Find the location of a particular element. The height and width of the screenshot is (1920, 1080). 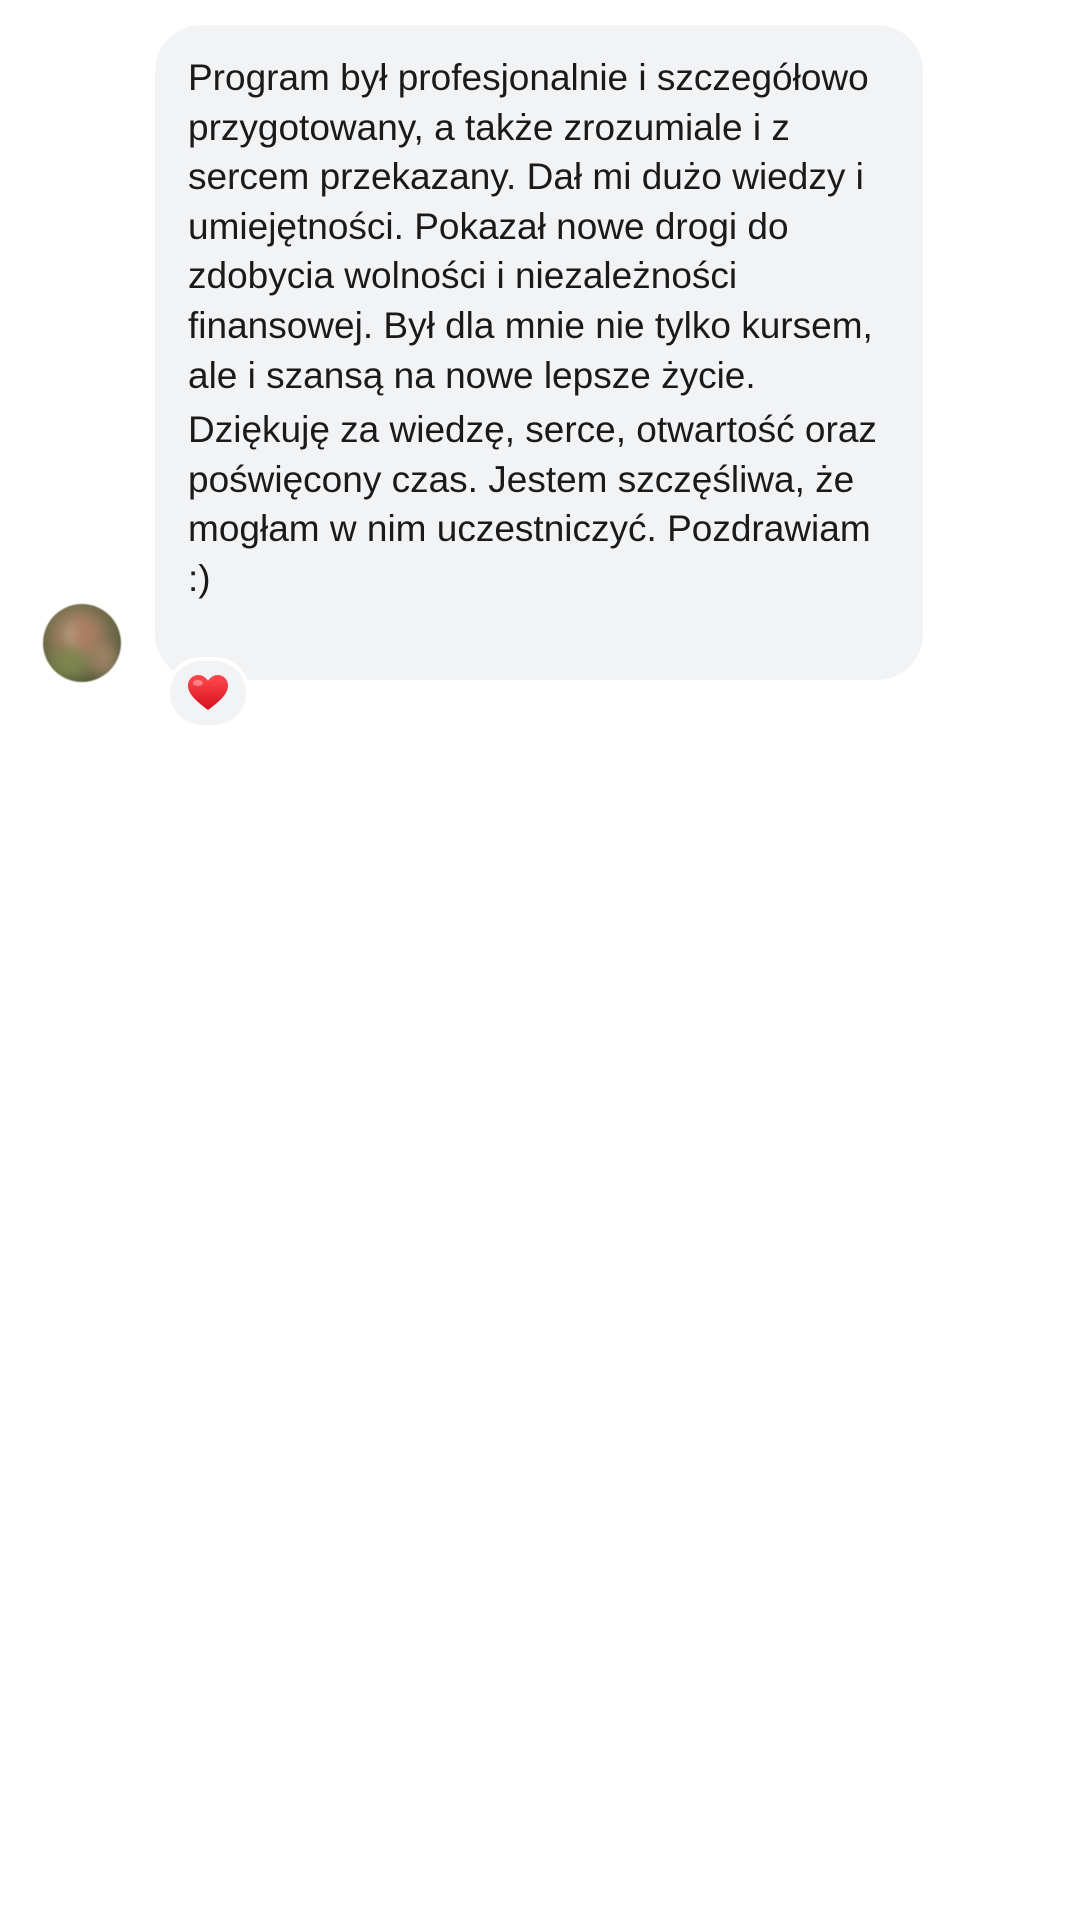

sender-avatar is located at coordinates (82, 643).